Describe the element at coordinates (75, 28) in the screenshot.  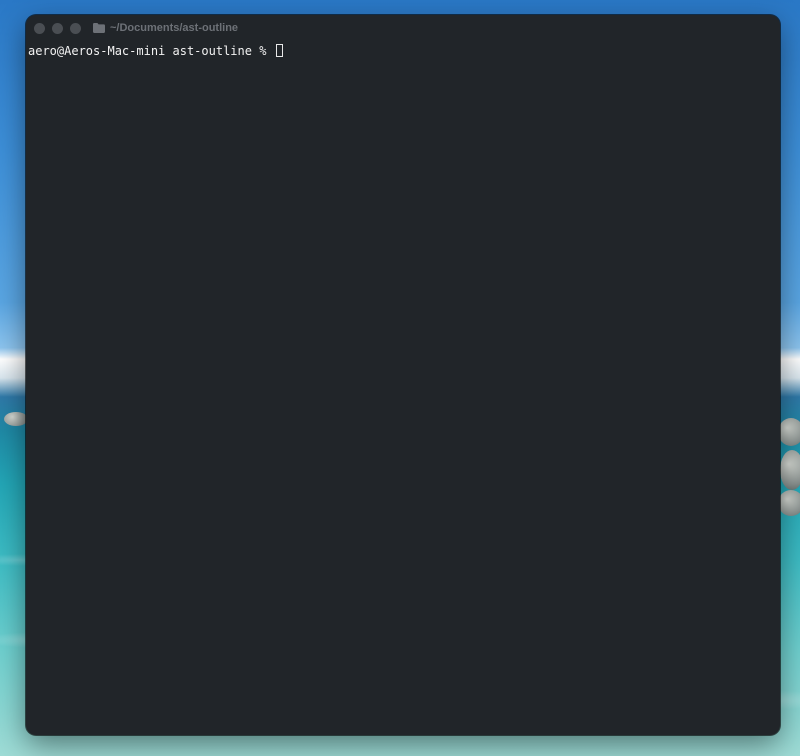
I see `zoom-button` at that location.